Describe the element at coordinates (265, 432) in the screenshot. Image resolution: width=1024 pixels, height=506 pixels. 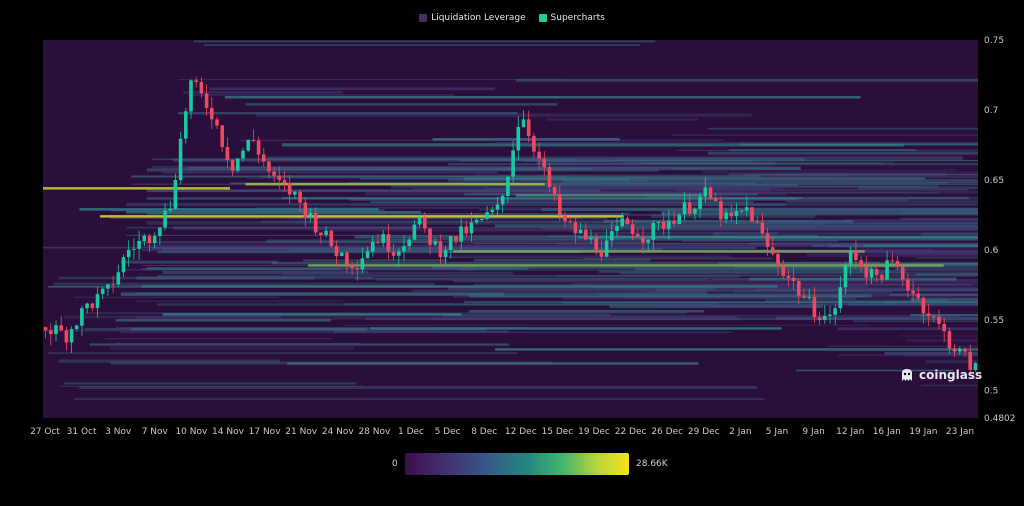
I see `x-tick-label: 17 Nov` at that location.